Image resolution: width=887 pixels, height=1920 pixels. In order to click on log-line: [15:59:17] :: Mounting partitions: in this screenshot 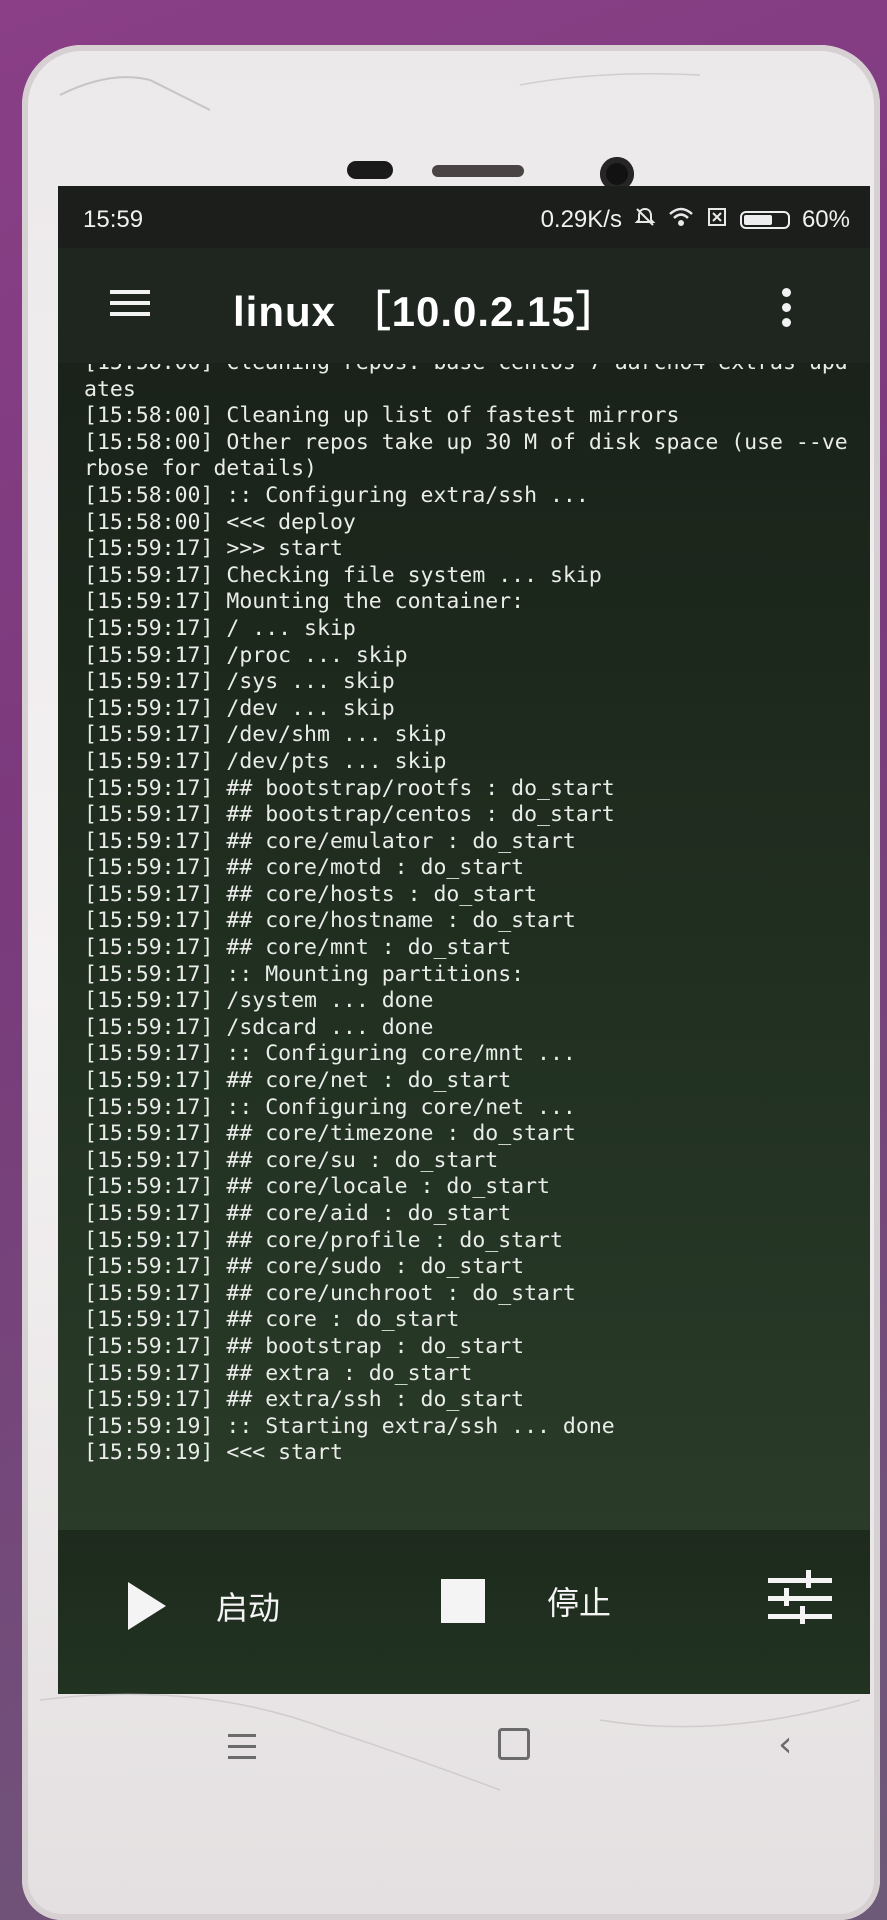, I will do `click(304, 974)`.